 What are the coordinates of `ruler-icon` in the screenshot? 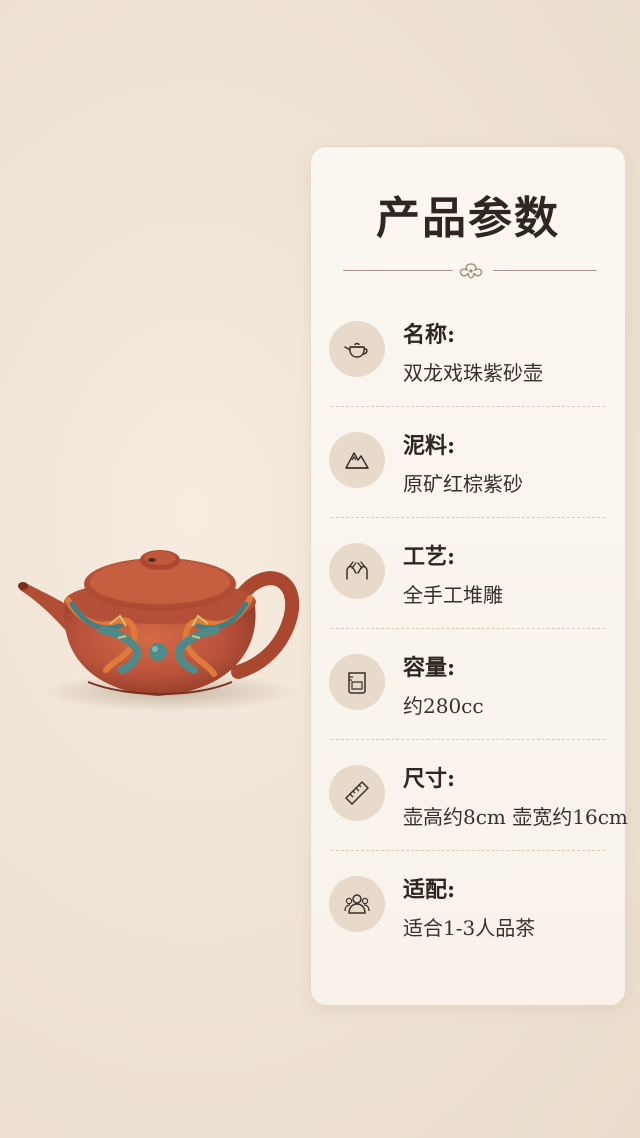 It's located at (357, 793).